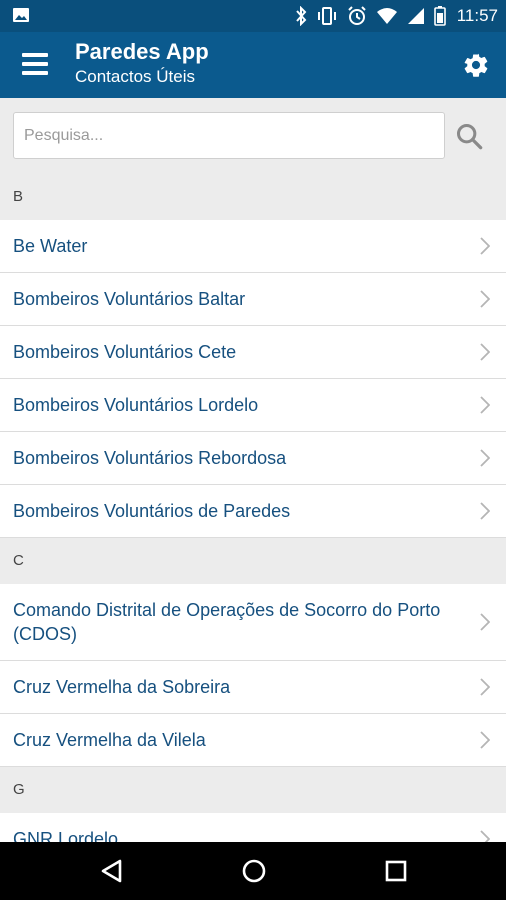 The image size is (506, 900). What do you see at coordinates (253, 246) in the screenshot?
I see `list-item: Be Water` at bounding box center [253, 246].